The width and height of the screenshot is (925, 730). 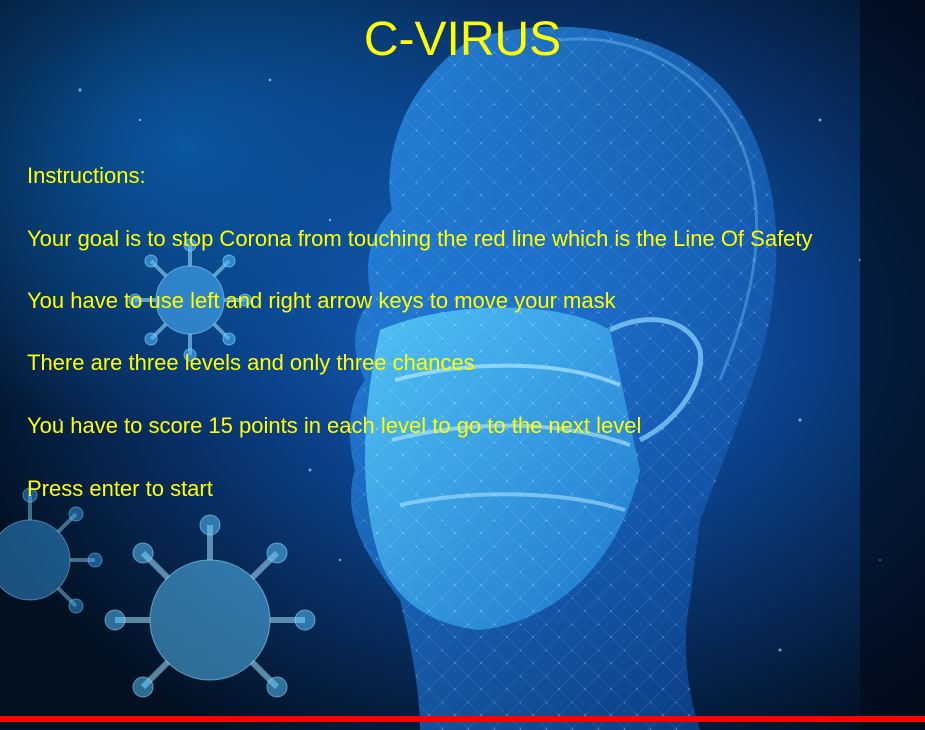 I want to click on line-of-safety, so click(x=462, y=719).